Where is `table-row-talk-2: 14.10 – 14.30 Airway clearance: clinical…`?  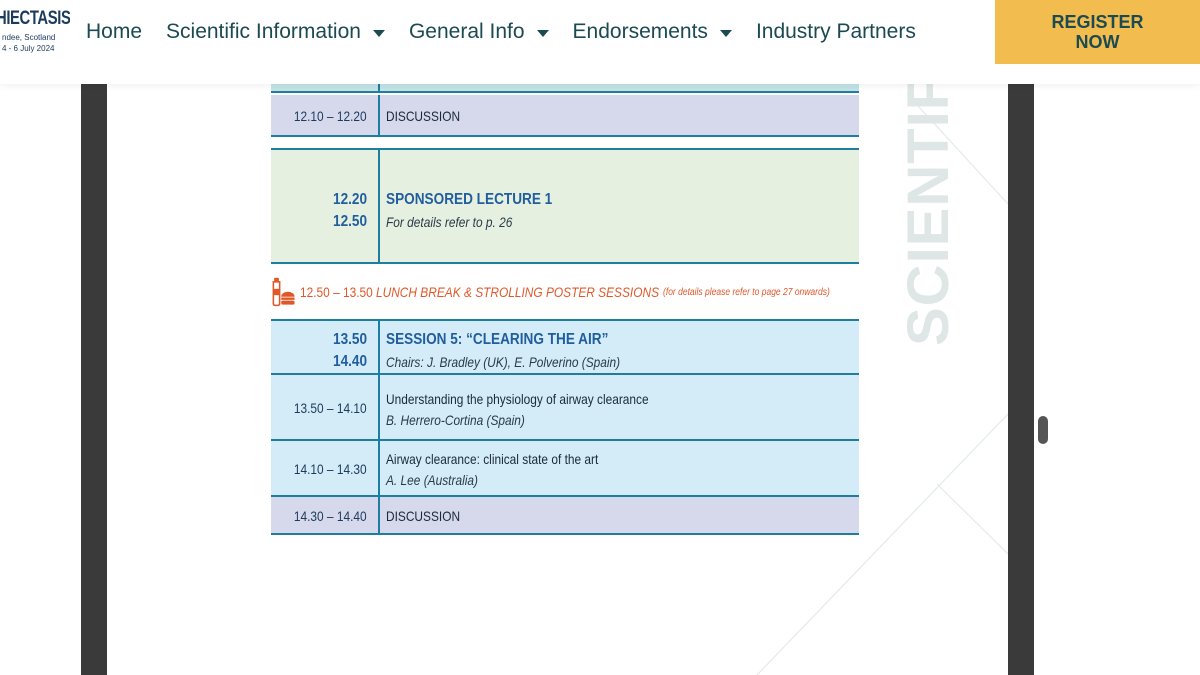
table-row-talk-2: 14.10 – 14.30 Airway clearance: clinical… is located at coordinates (565, 469).